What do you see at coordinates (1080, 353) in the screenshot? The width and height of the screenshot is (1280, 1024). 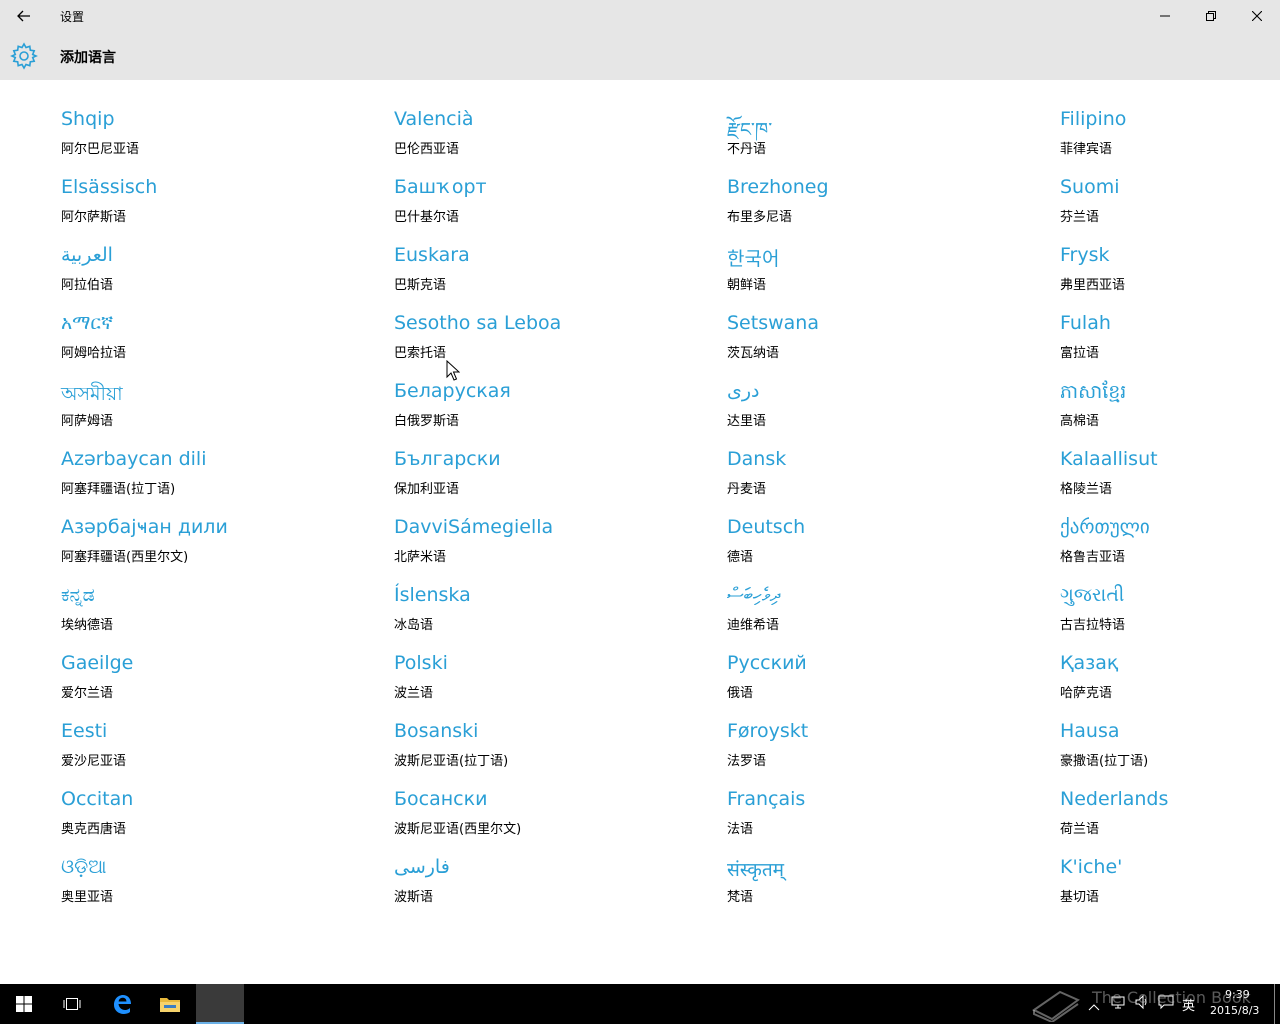 I see `language-chinese-name: 富拉语` at bounding box center [1080, 353].